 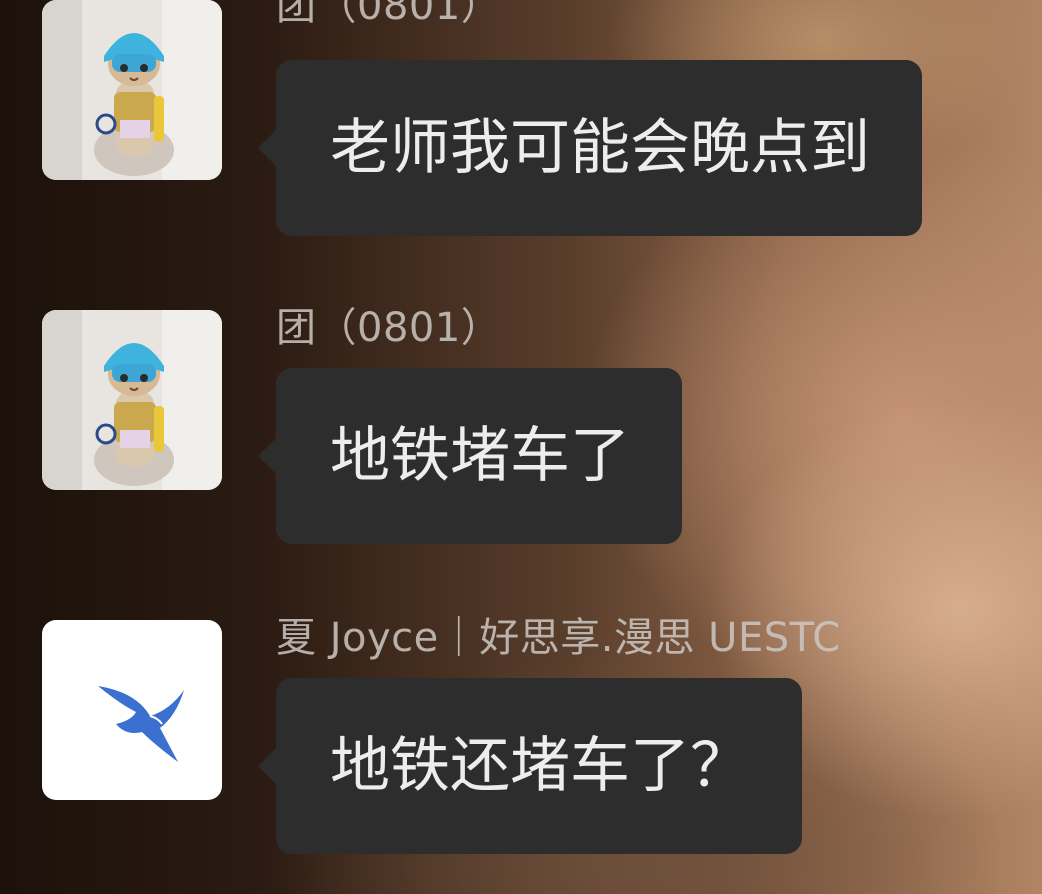 I want to click on message-bubble: 老师我可能会晚点到, so click(x=590, y=148).